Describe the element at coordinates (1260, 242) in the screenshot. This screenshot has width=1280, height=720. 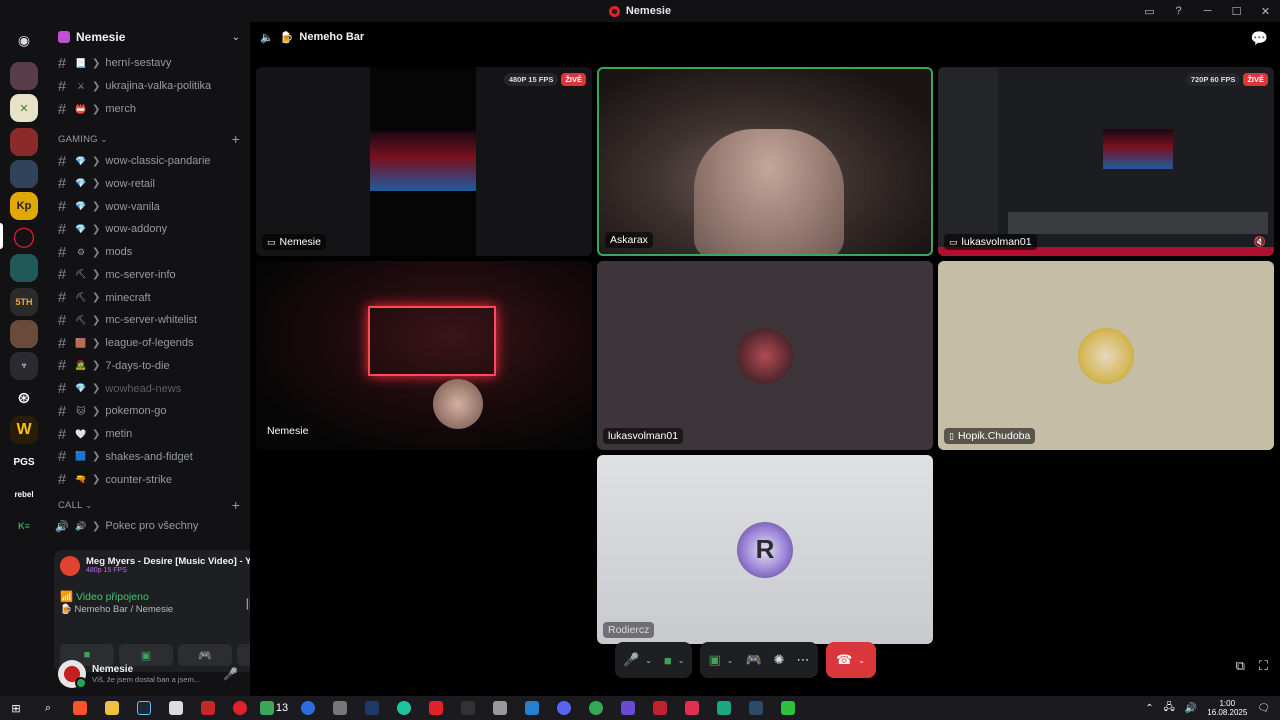
I see `muted-speaker-icon: 🔇` at that location.